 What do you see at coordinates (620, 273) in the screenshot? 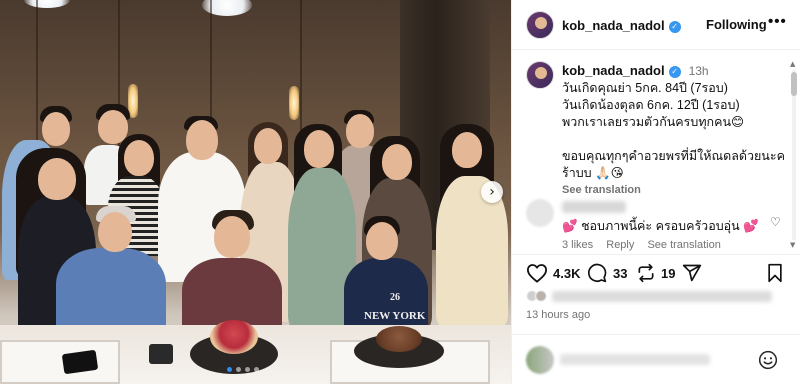
I see `comments-count: 33` at bounding box center [620, 273].